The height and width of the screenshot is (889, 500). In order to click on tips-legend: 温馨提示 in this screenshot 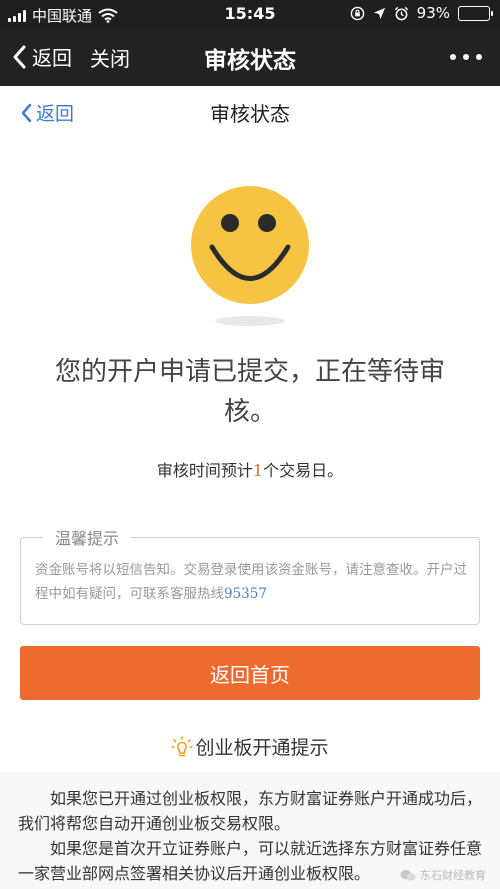, I will do `click(87, 537)`.